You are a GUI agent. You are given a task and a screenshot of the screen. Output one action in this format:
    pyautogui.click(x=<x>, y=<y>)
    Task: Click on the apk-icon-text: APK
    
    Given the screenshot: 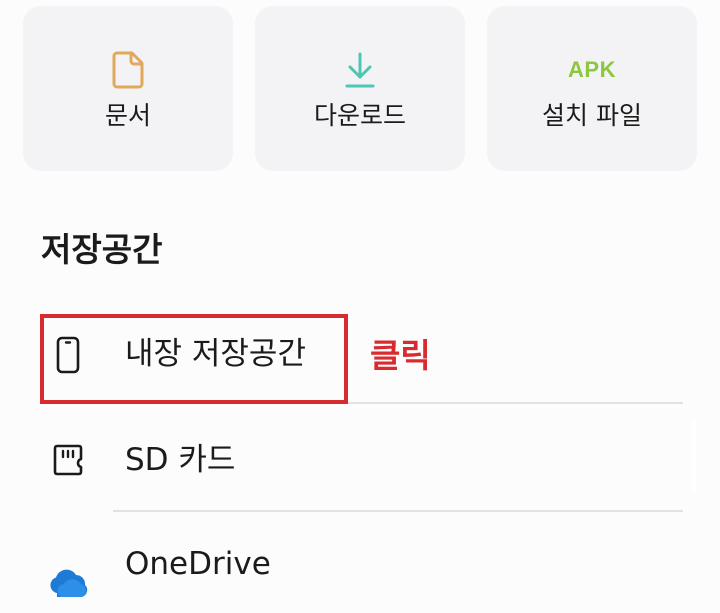 What is the action you would take?
    pyautogui.click(x=592, y=69)
    